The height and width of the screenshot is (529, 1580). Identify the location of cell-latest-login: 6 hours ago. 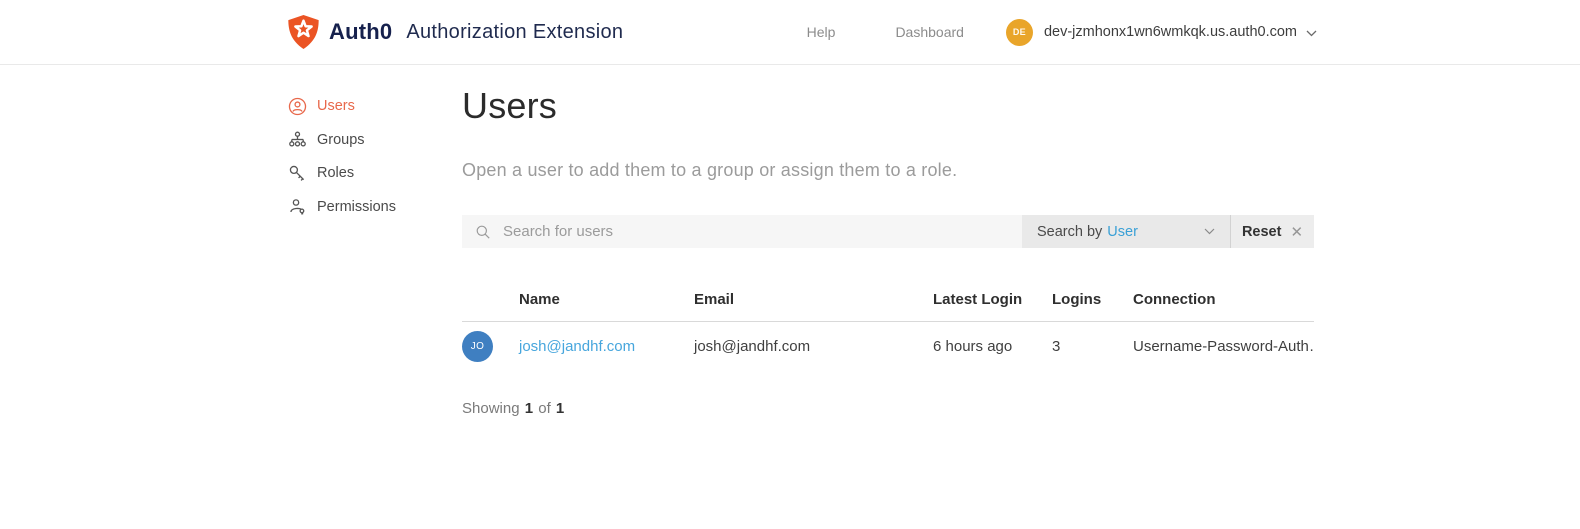
(973, 346).